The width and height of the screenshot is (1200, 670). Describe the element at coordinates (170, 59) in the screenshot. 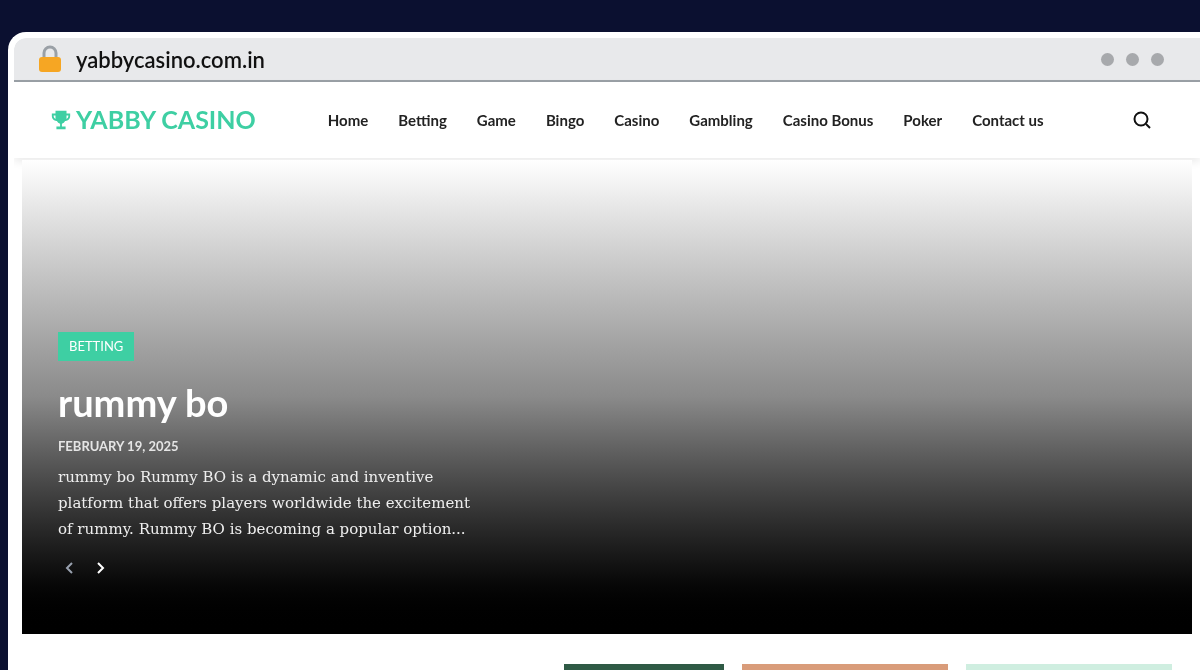

I see `url-text: yabbycasino.com.in` at that location.